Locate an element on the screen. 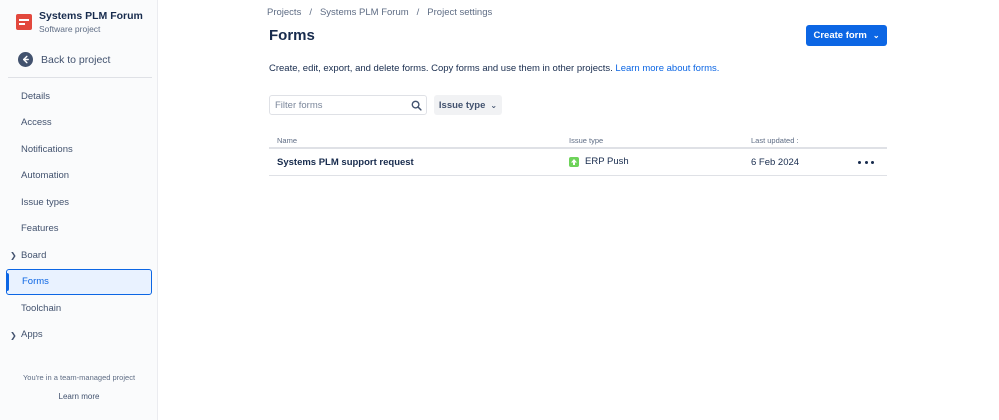  sidebar-item-label: Details is located at coordinates (36, 96).